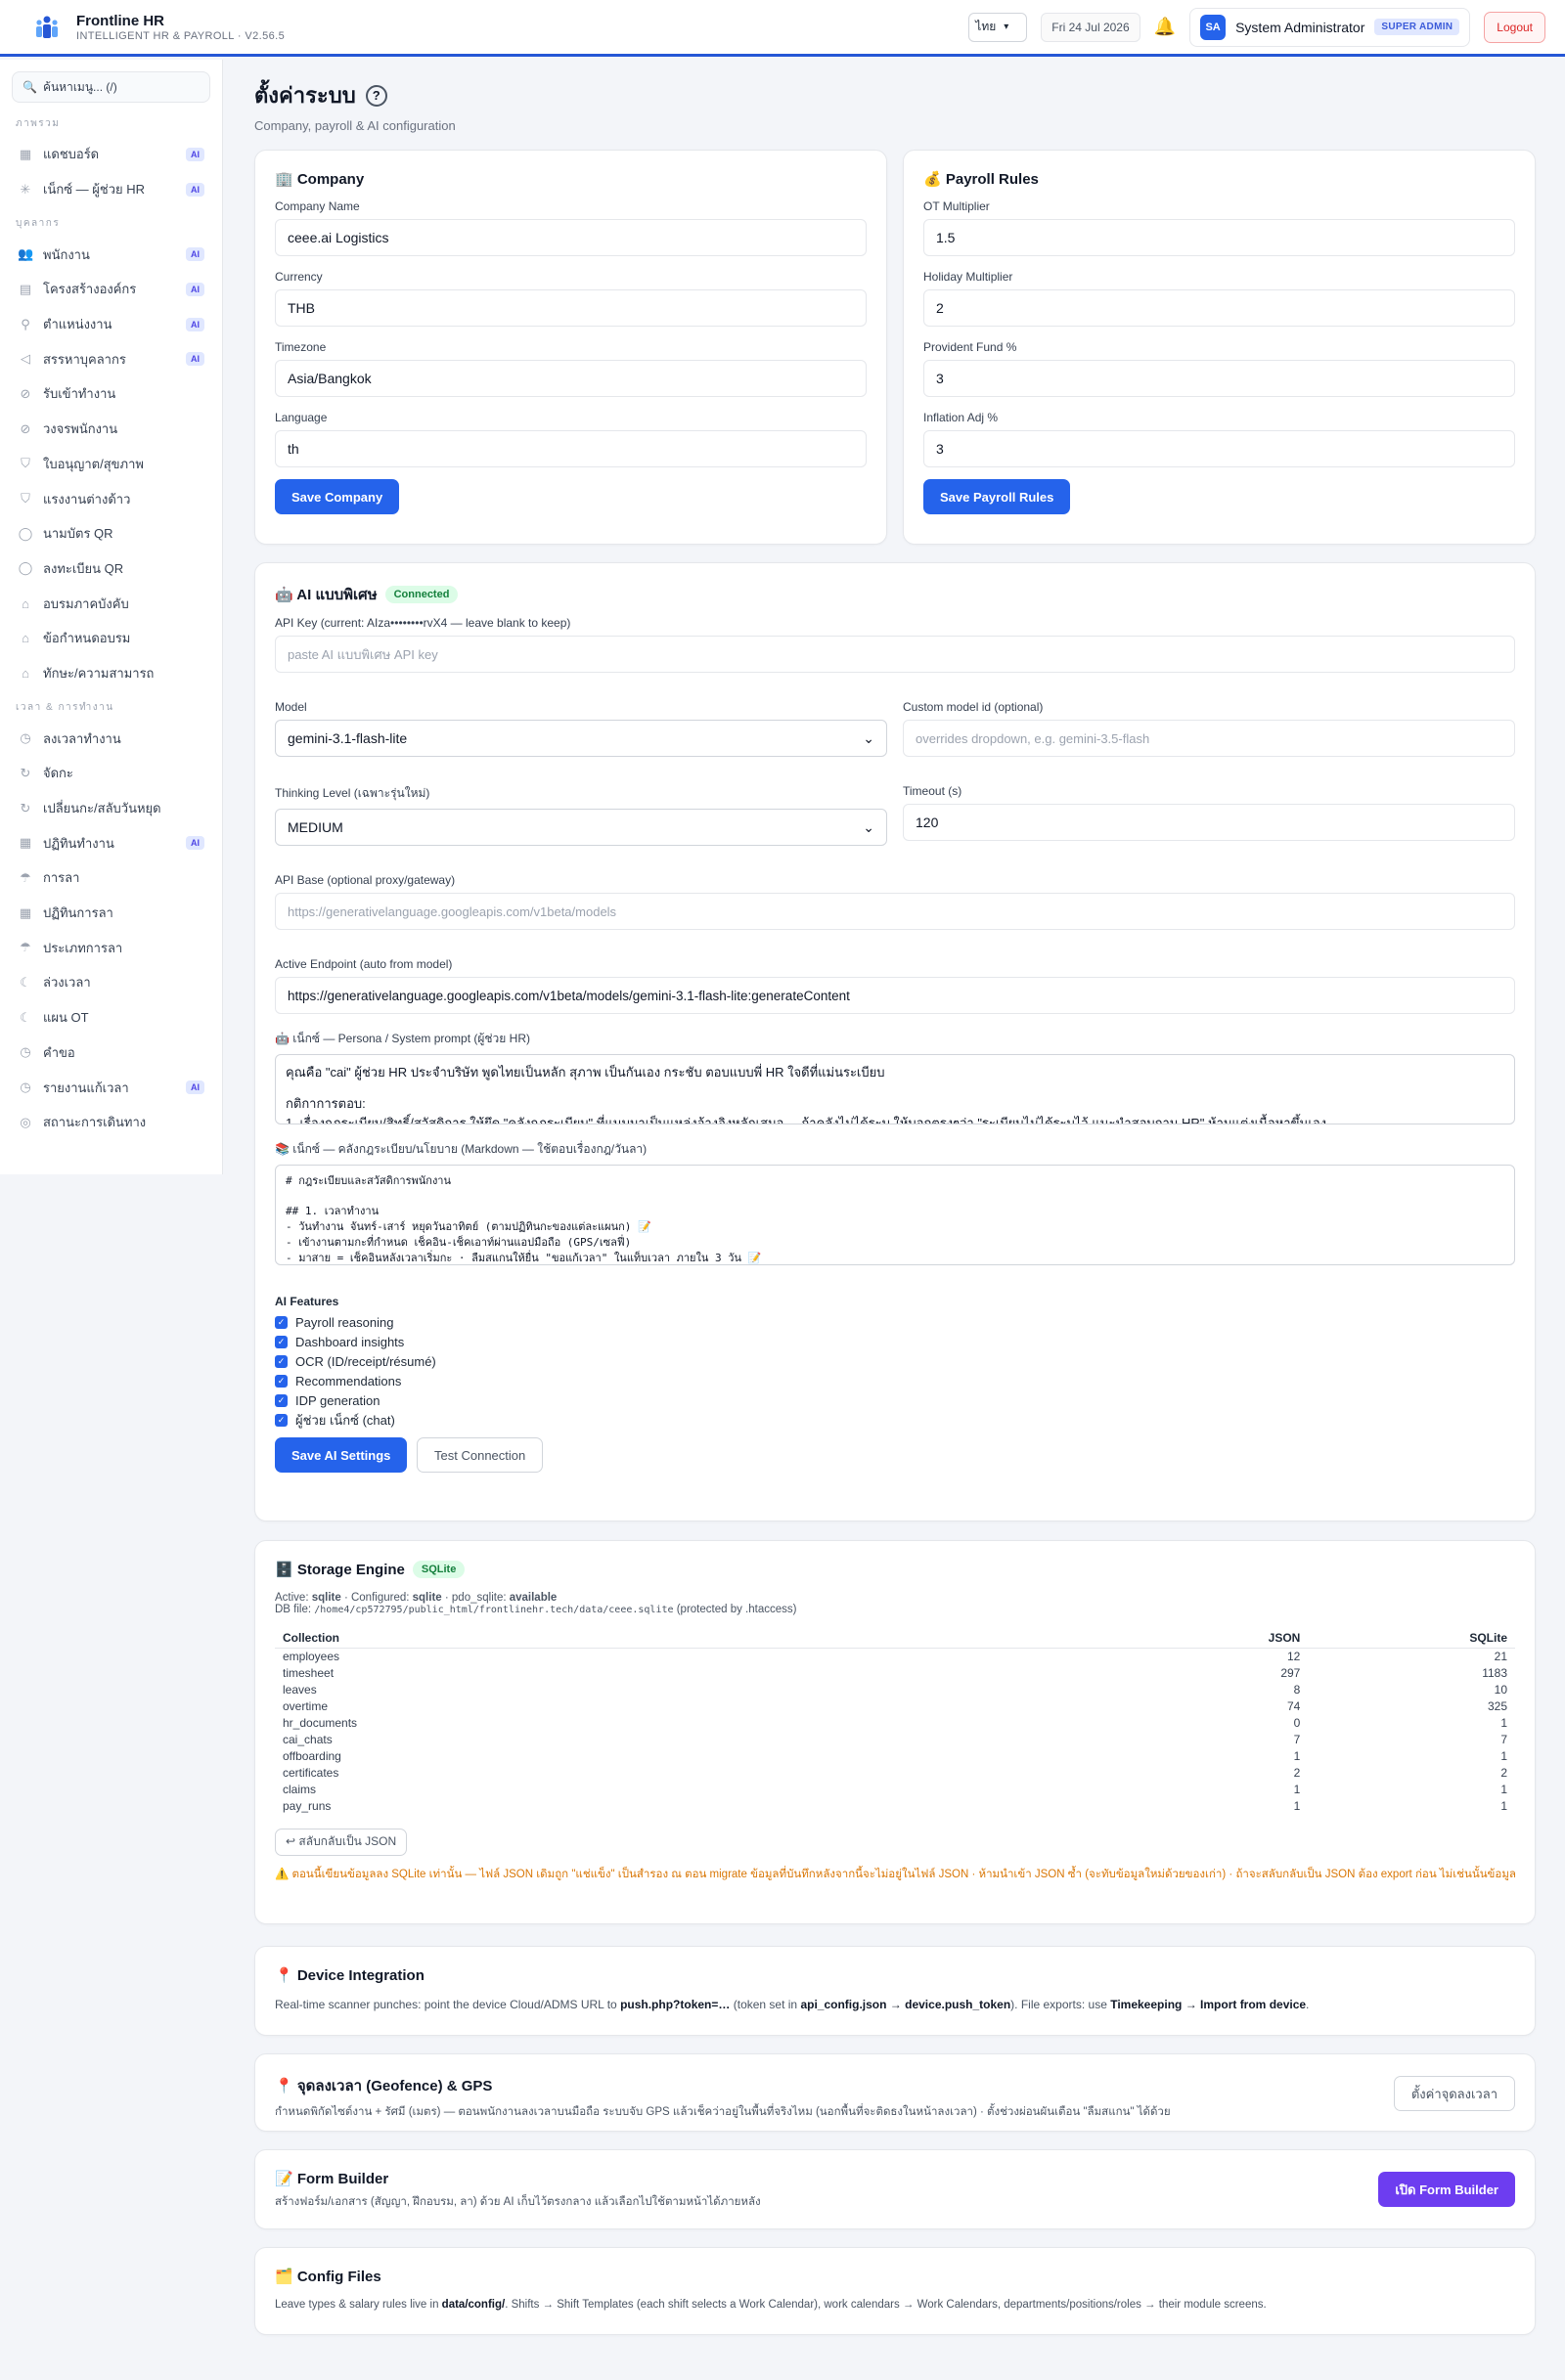 This screenshot has height=2380, width=1565. Describe the element at coordinates (181, 35) in the screenshot. I see `brand-subtitle: INTELLIGENT HR & PAYROLL · V2.56.5` at that location.